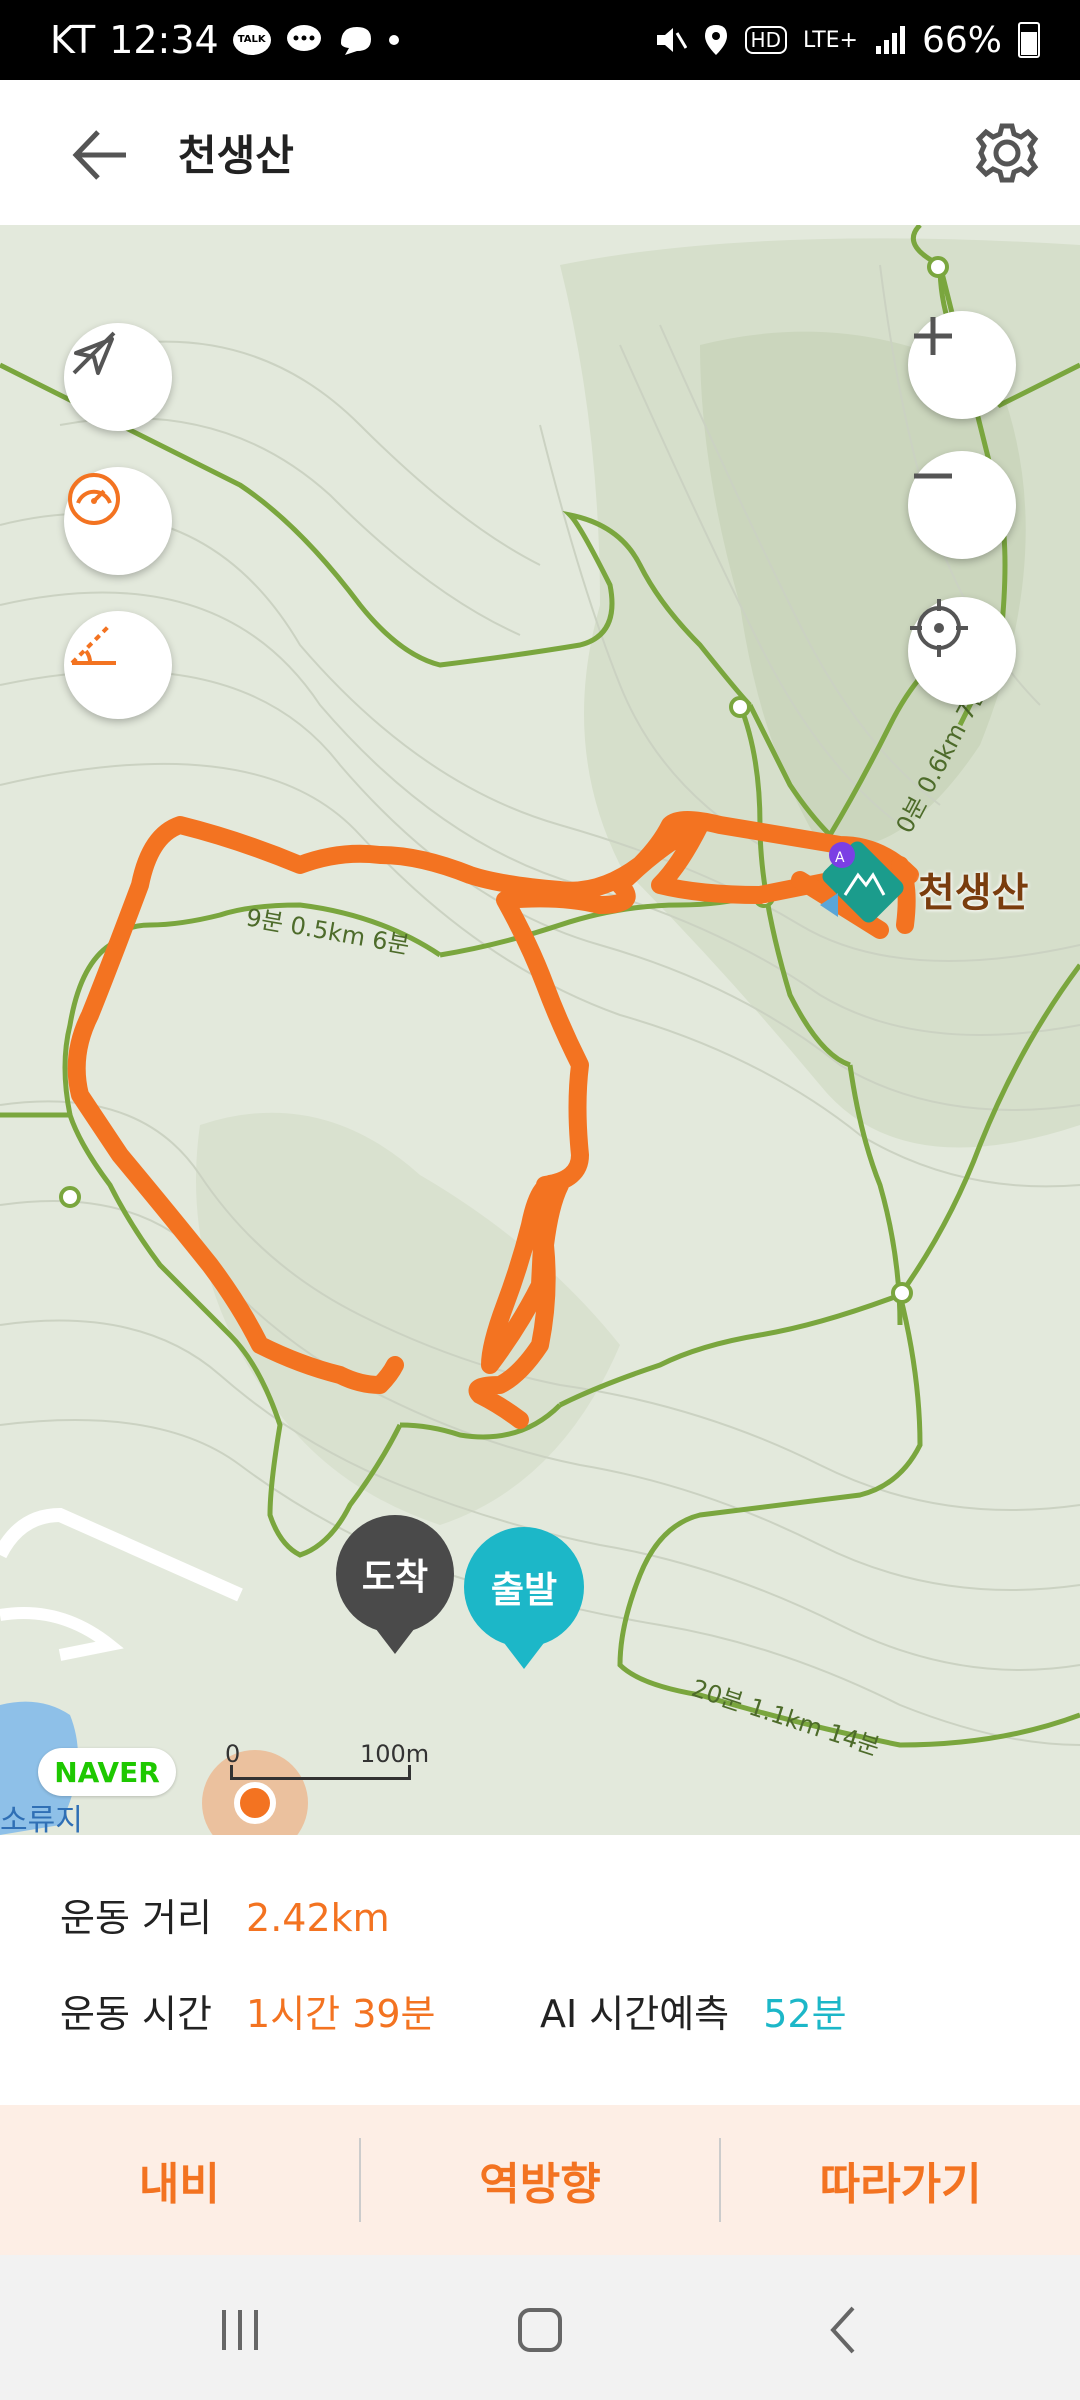  I want to click on action-bar: 내비 역방향 따라가기, so click(540, 2180).